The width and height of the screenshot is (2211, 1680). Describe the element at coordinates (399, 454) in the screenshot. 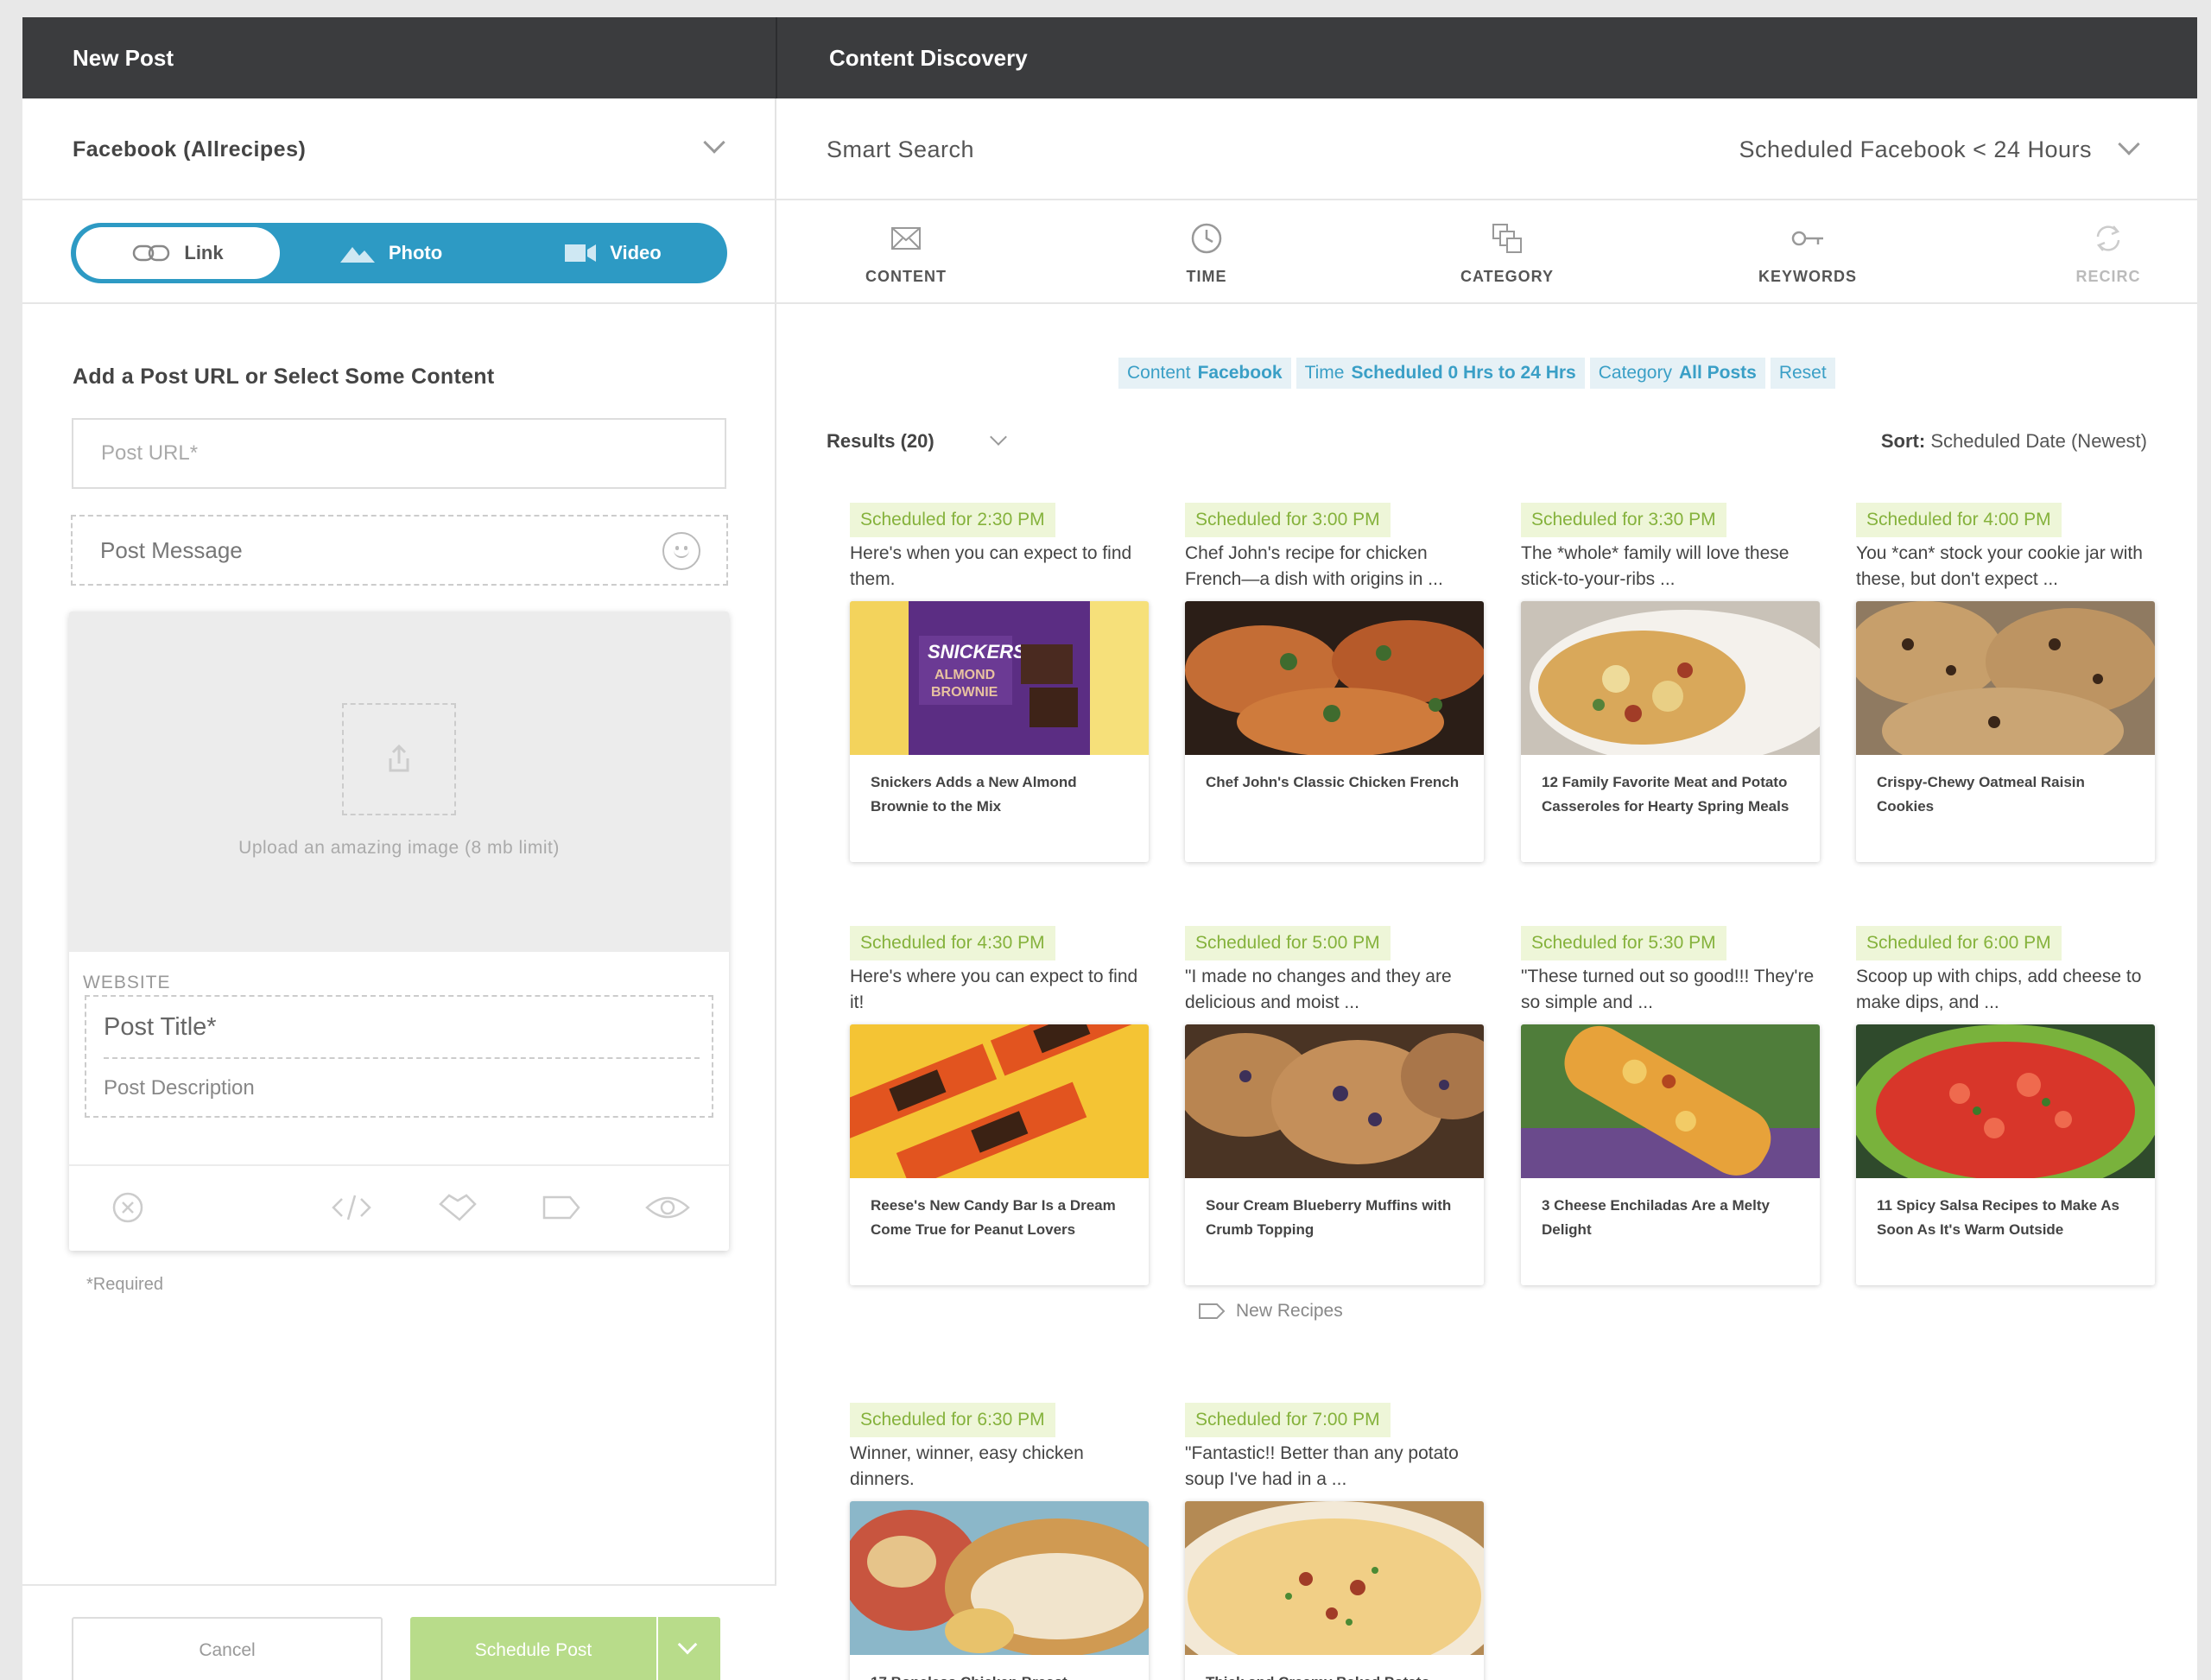

I see `post-url-input: Post URL*` at that location.